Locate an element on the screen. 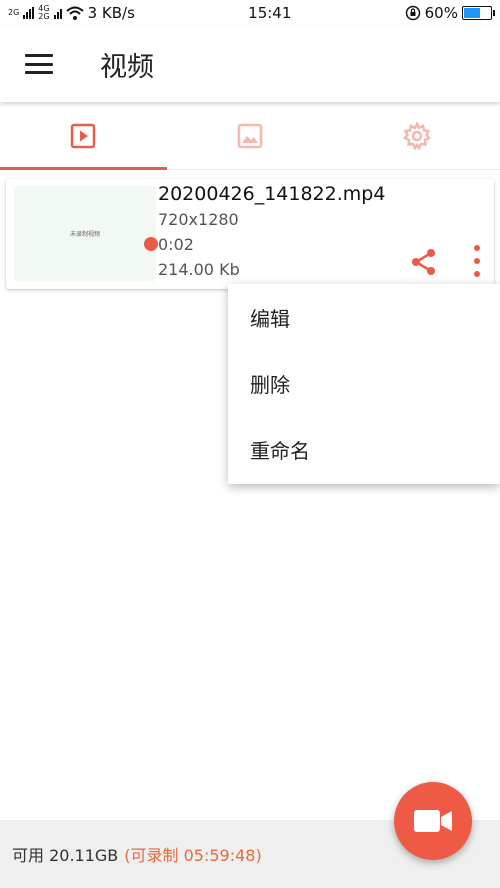 Image resolution: width=500 pixels, height=888 pixels. menu-item-rename: 重命名 is located at coordinates (364, 449).